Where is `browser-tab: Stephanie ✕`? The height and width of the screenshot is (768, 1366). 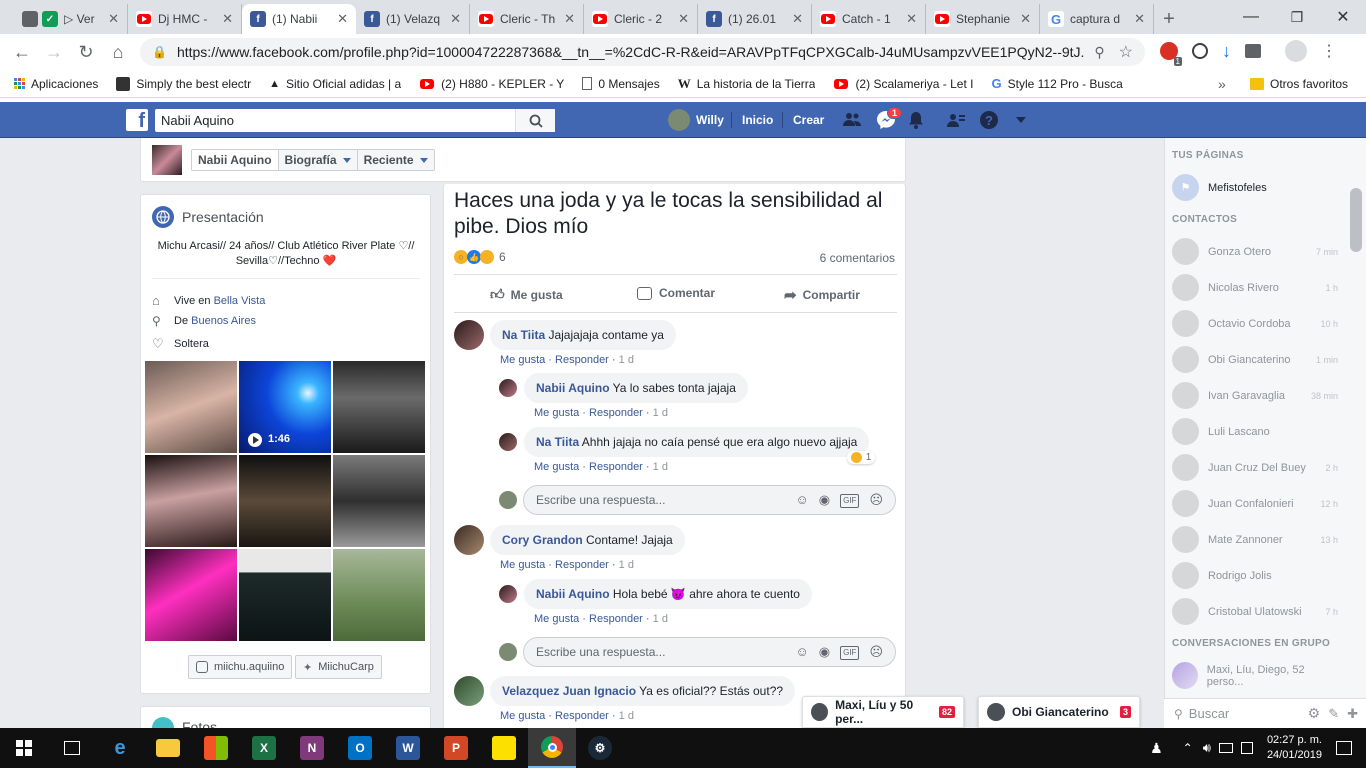
browser-tab: Stephanie ✕ is located at coordinates (983, 19).